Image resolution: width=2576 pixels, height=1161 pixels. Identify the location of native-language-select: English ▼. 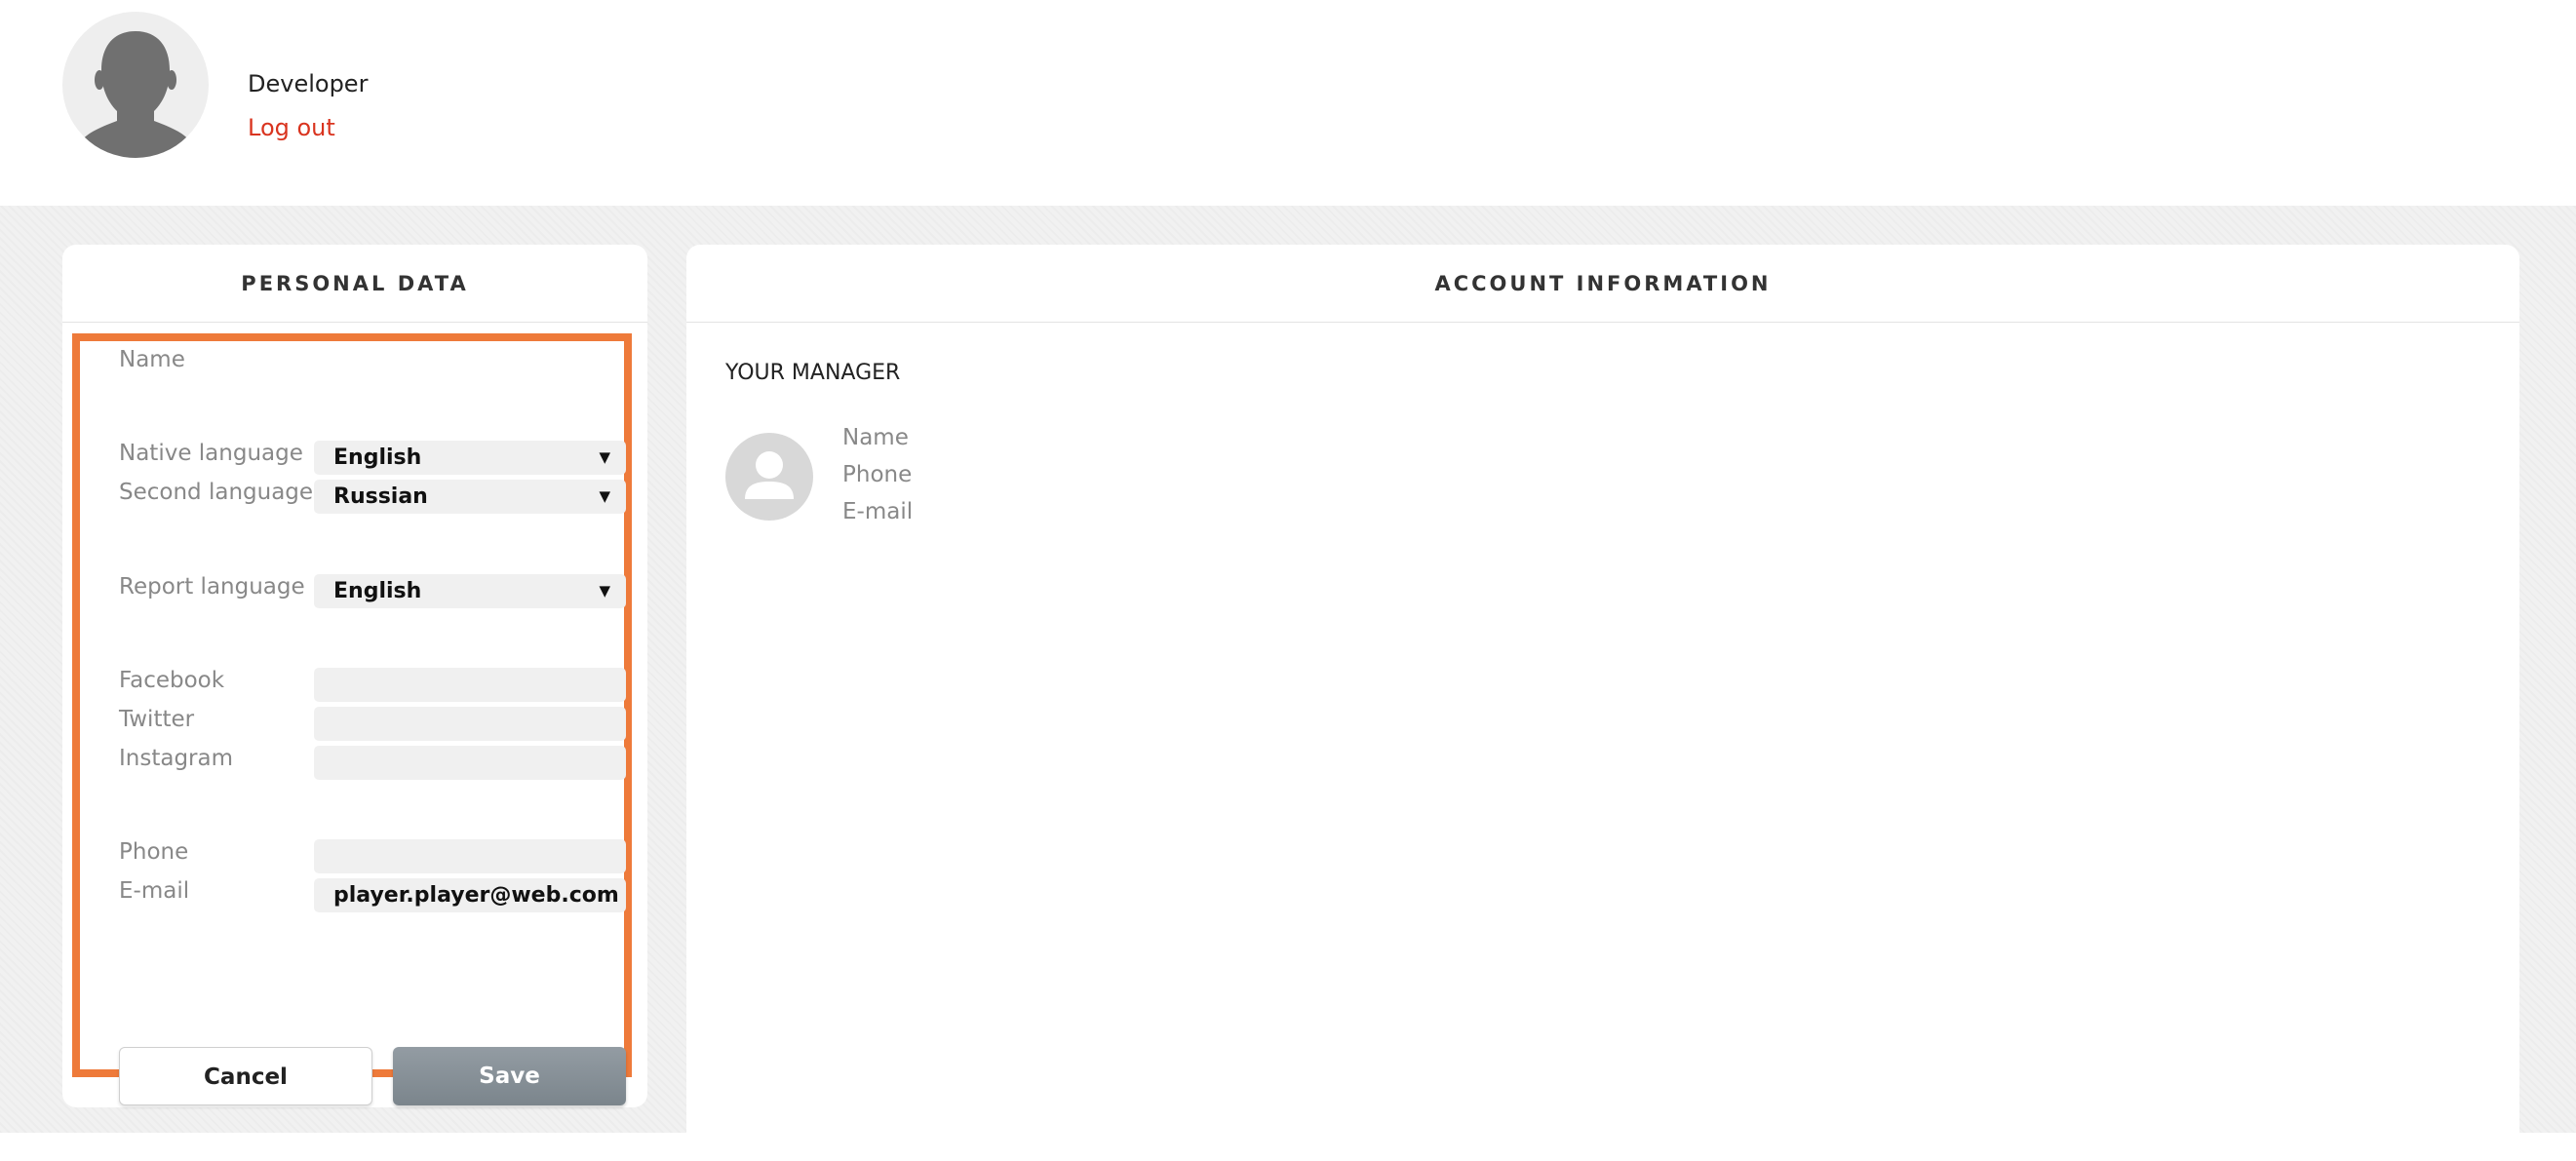
(470, 458).